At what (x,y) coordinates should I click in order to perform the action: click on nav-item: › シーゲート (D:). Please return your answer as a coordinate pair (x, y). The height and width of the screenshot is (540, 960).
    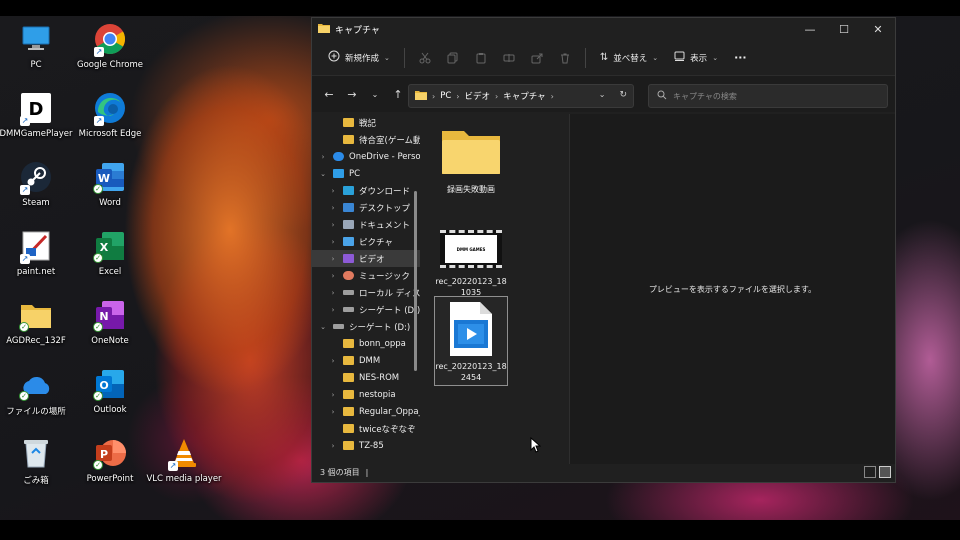
    Looking at the image, I should click on (366, 309).